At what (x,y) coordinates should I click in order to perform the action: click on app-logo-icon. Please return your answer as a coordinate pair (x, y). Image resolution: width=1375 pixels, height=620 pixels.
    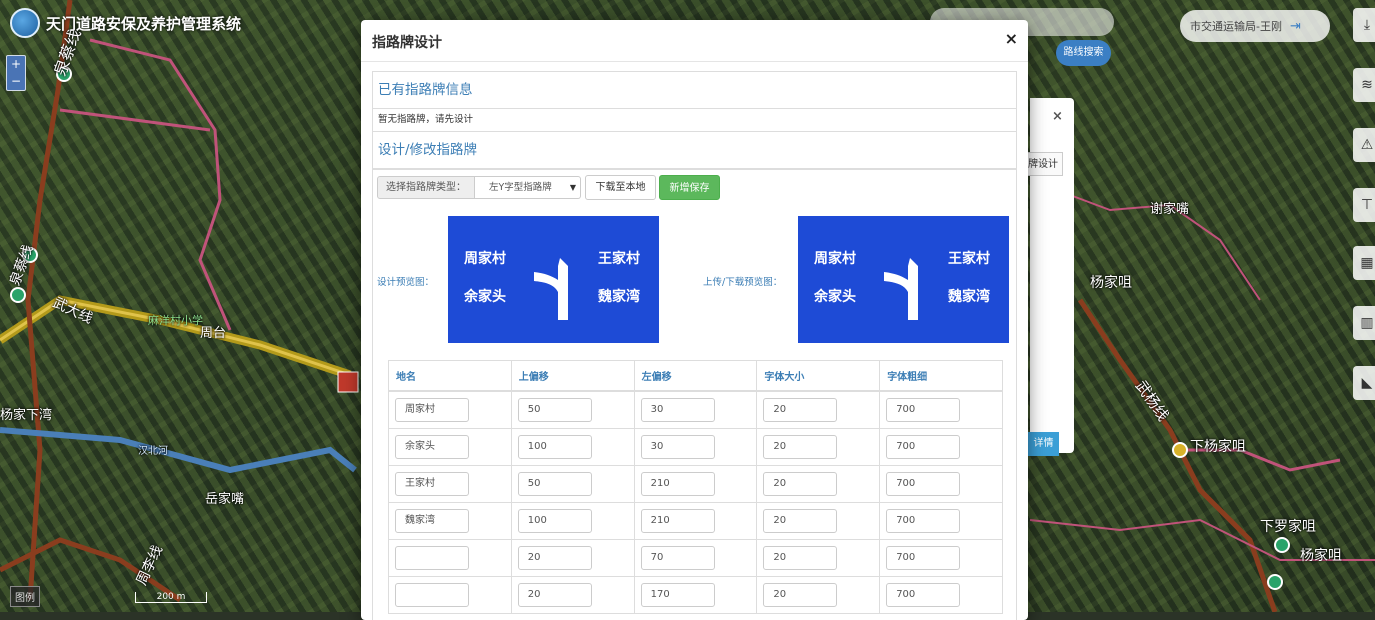
    Looking at the image, I should click on (25, 23).